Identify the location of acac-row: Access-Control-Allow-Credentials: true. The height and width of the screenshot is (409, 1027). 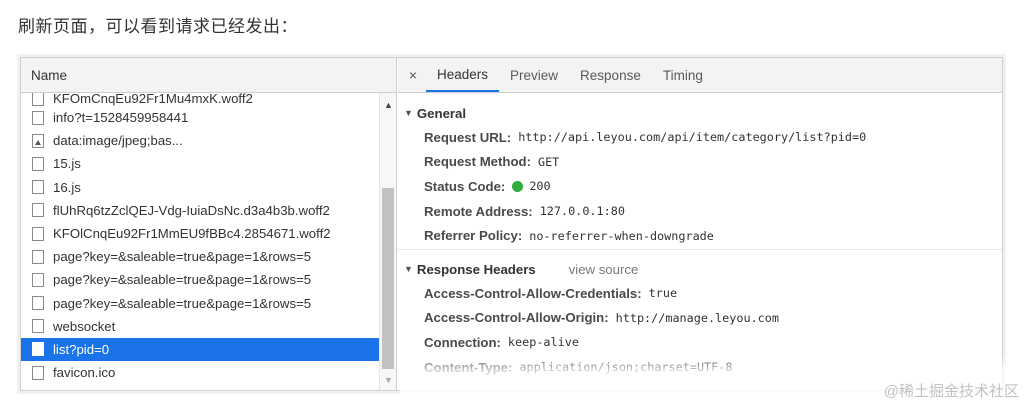
(700, 293).